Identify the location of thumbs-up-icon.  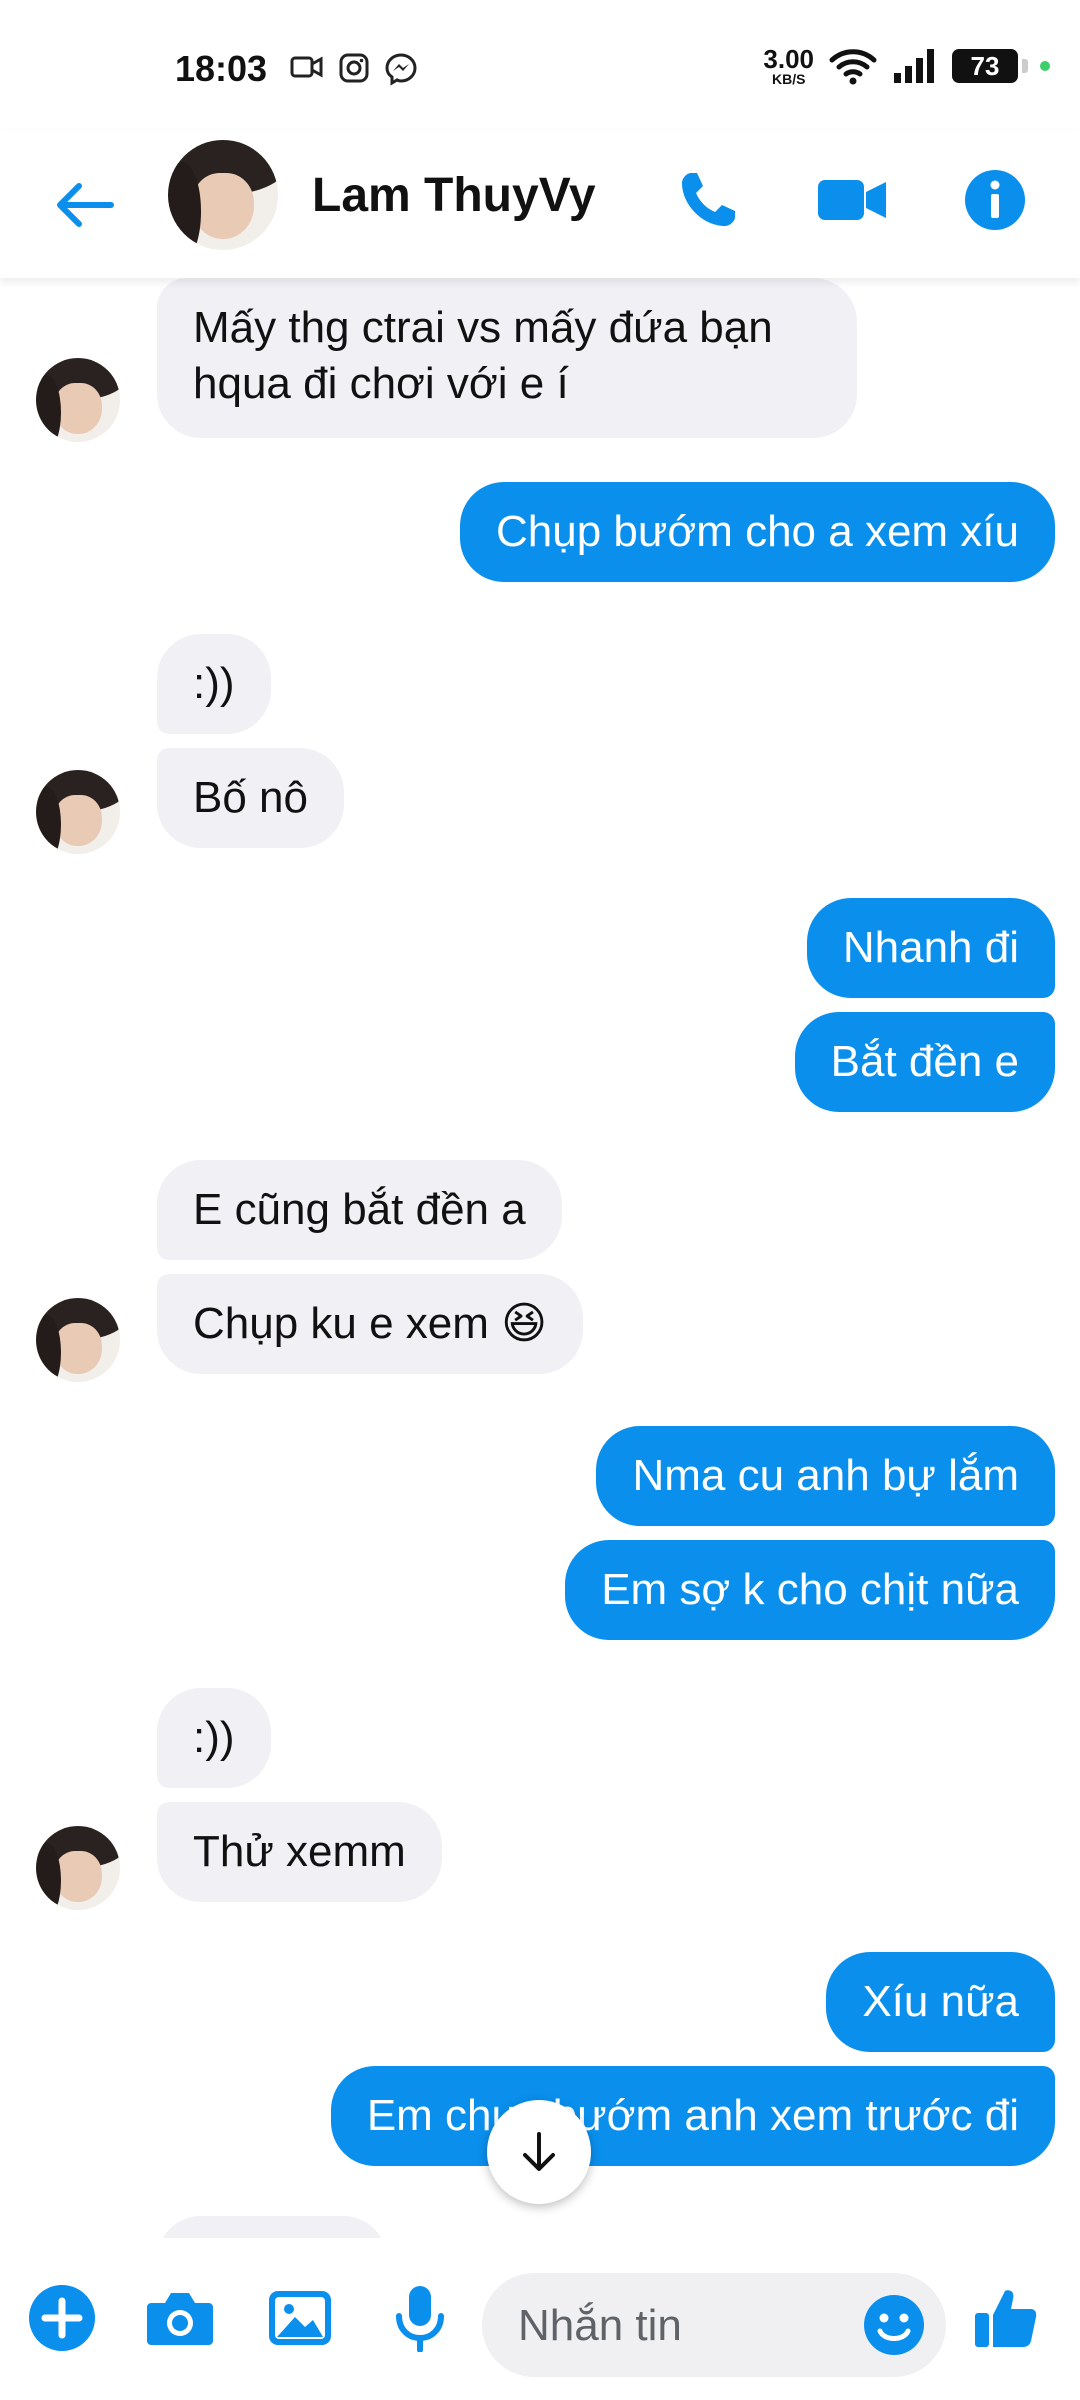
(1006, 2318).